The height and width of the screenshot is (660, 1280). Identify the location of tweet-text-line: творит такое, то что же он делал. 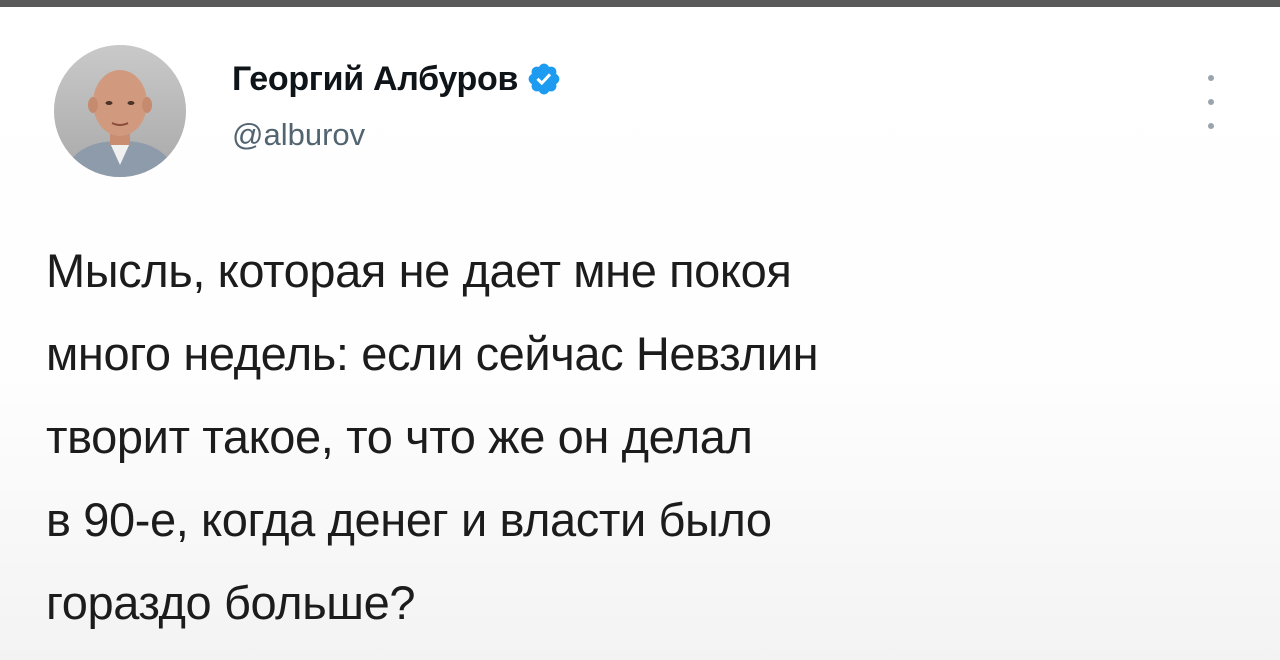
(399, 436).